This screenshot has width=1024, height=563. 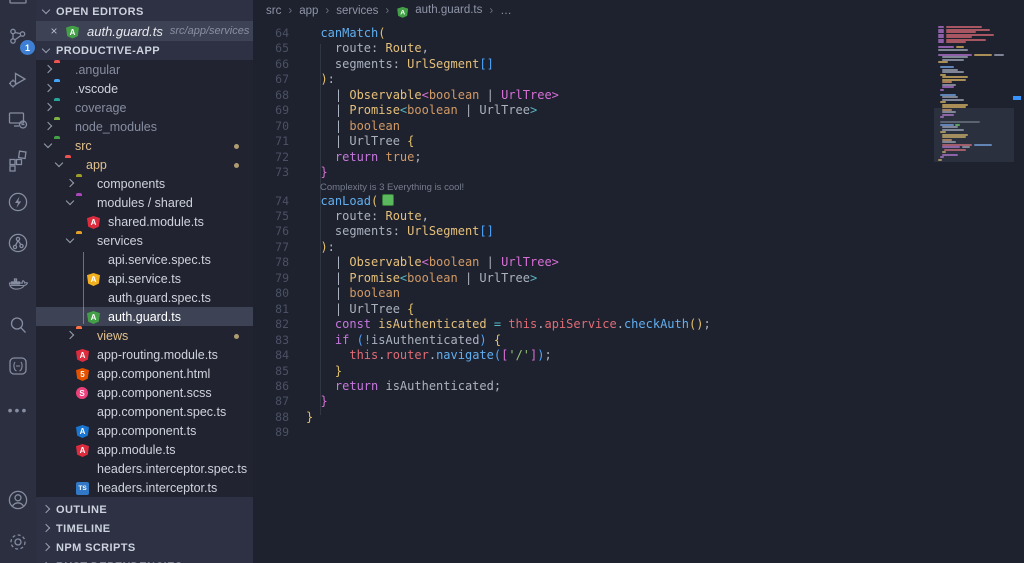 What do you see at coordinates (159, 259) in the screenshot?
I see `tree-item-label: api.service.spec.ts` at bounding box center [159, 259].